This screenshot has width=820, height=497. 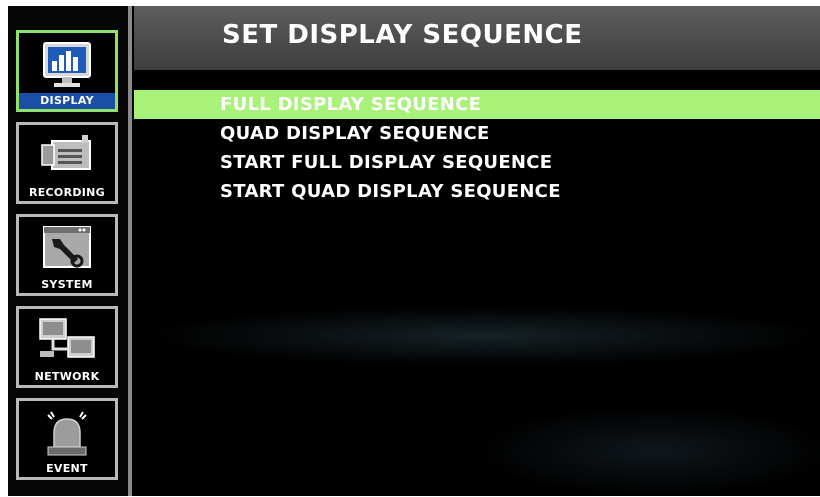 I want to click on settings-wrench-icon, so click(x=67, y=247).